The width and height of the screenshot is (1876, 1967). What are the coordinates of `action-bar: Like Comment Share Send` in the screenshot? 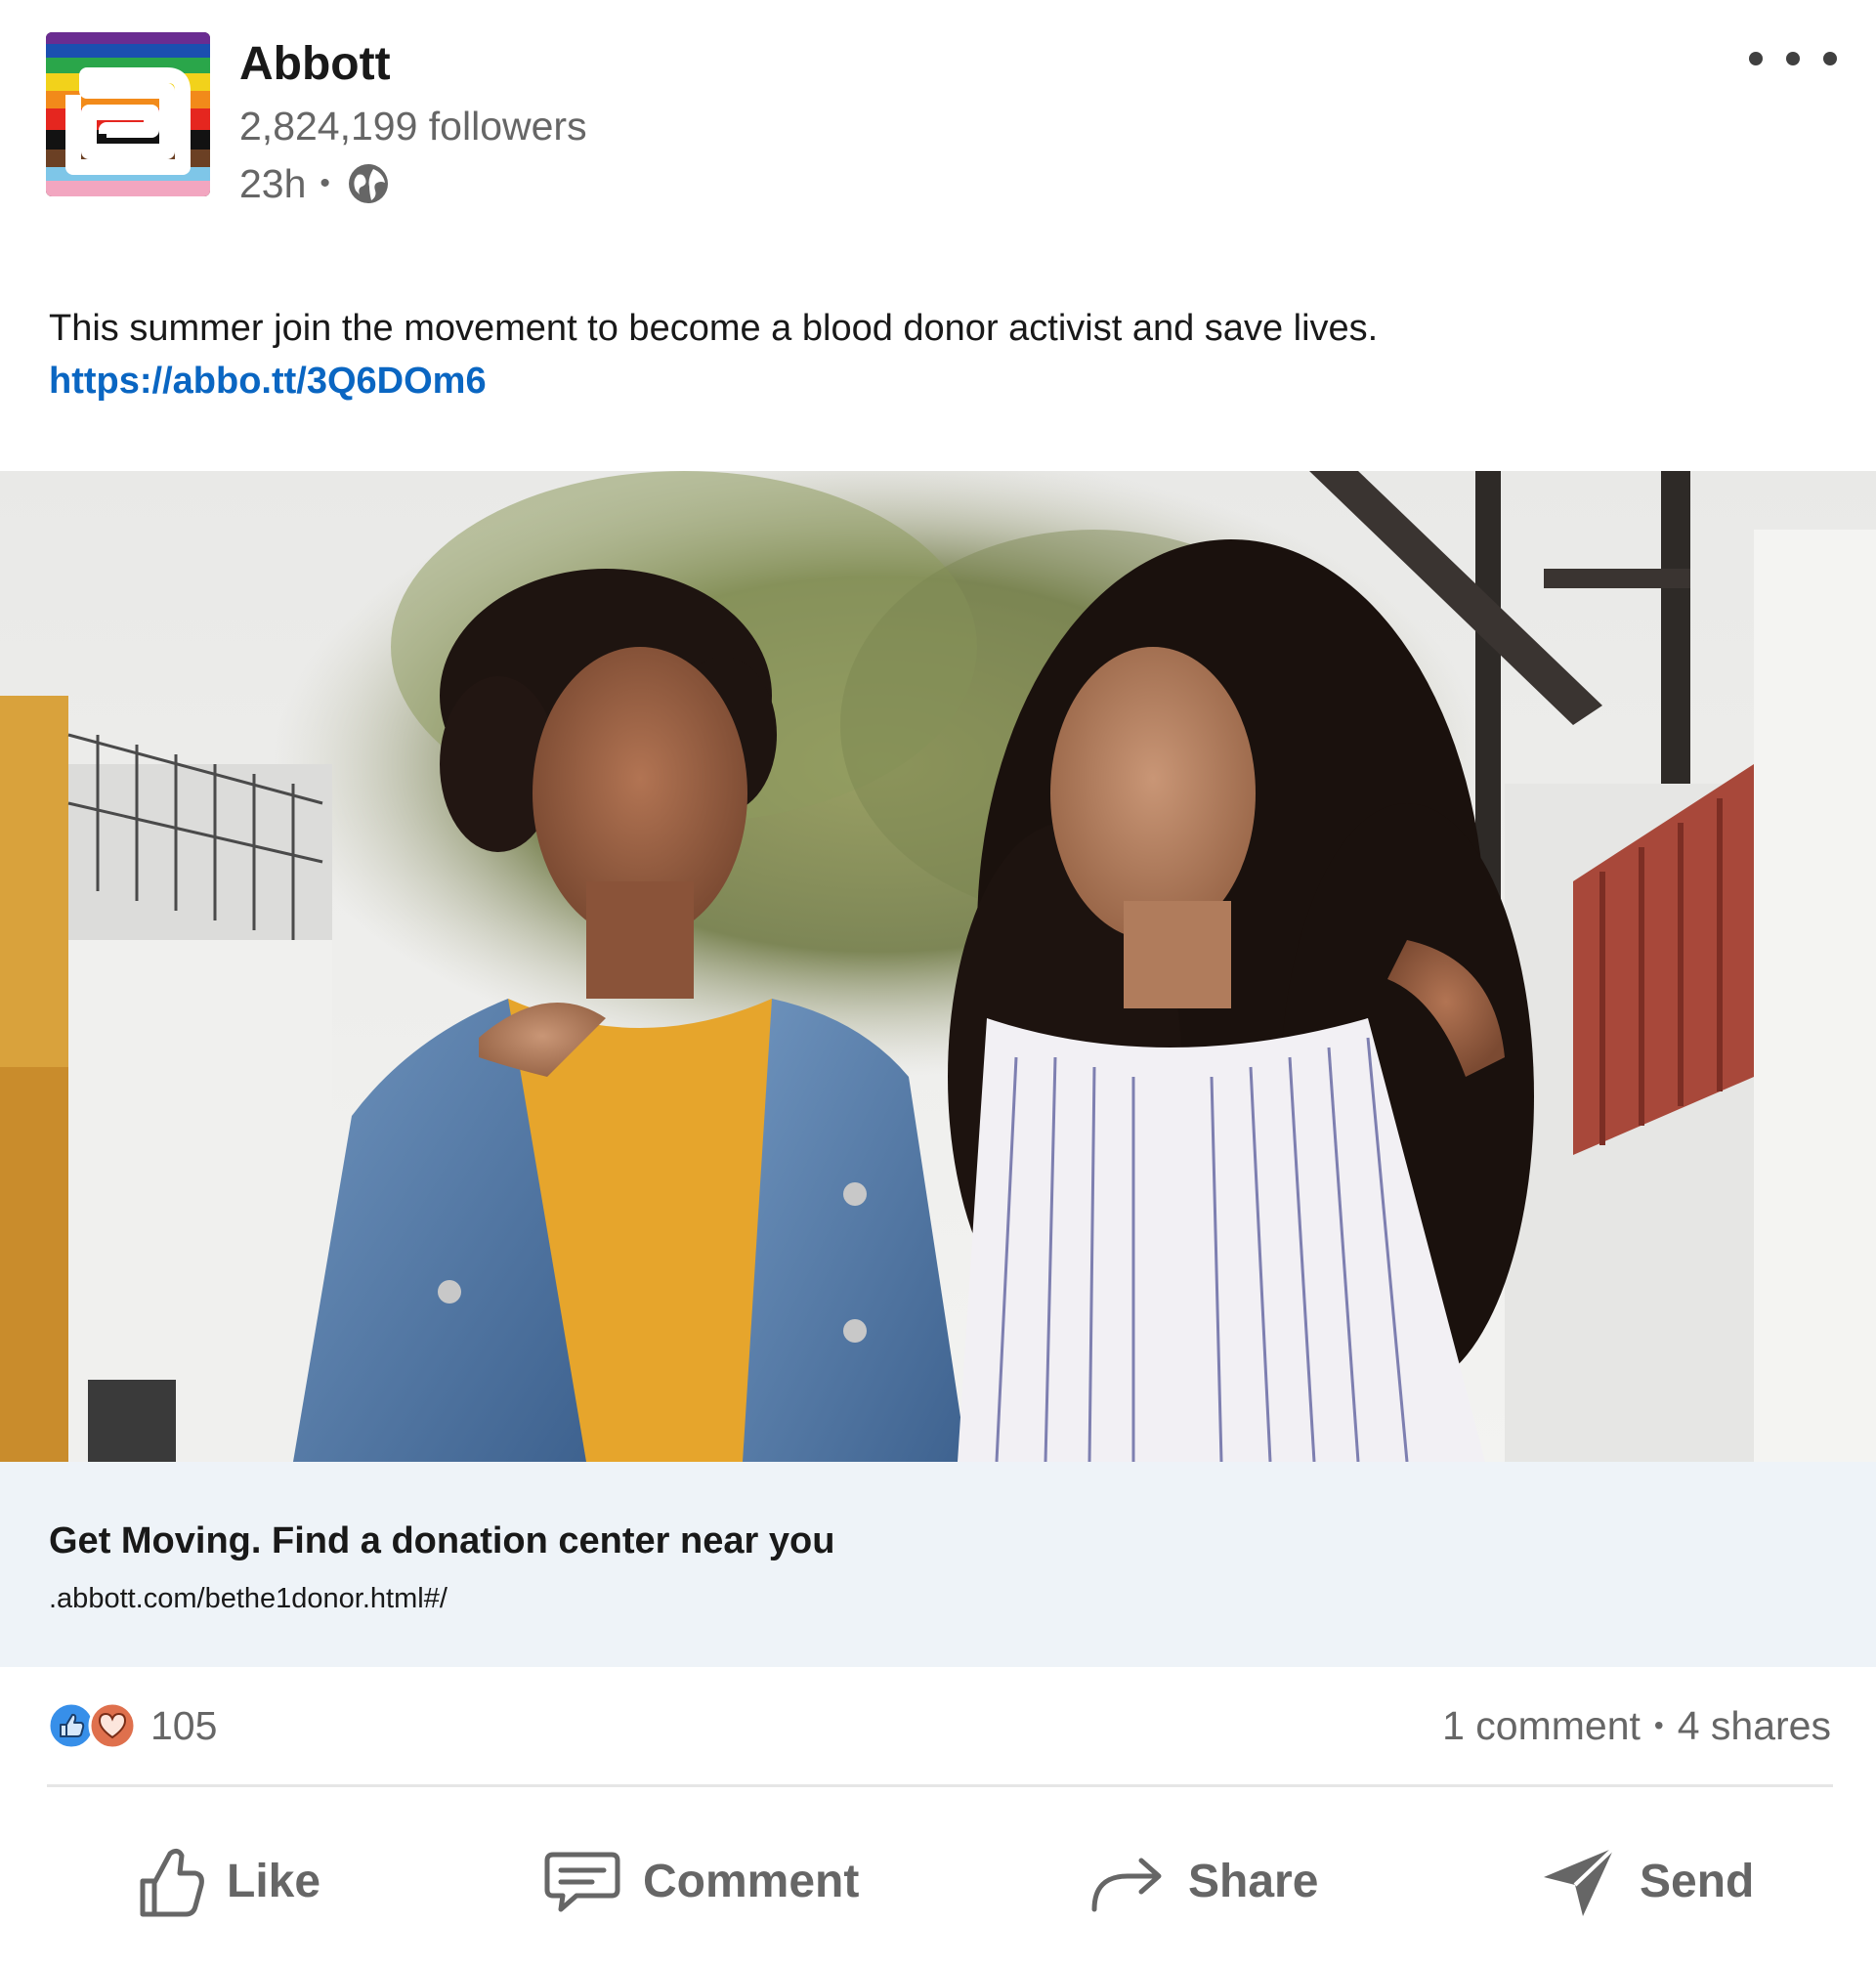 It's located at (938, 1882).